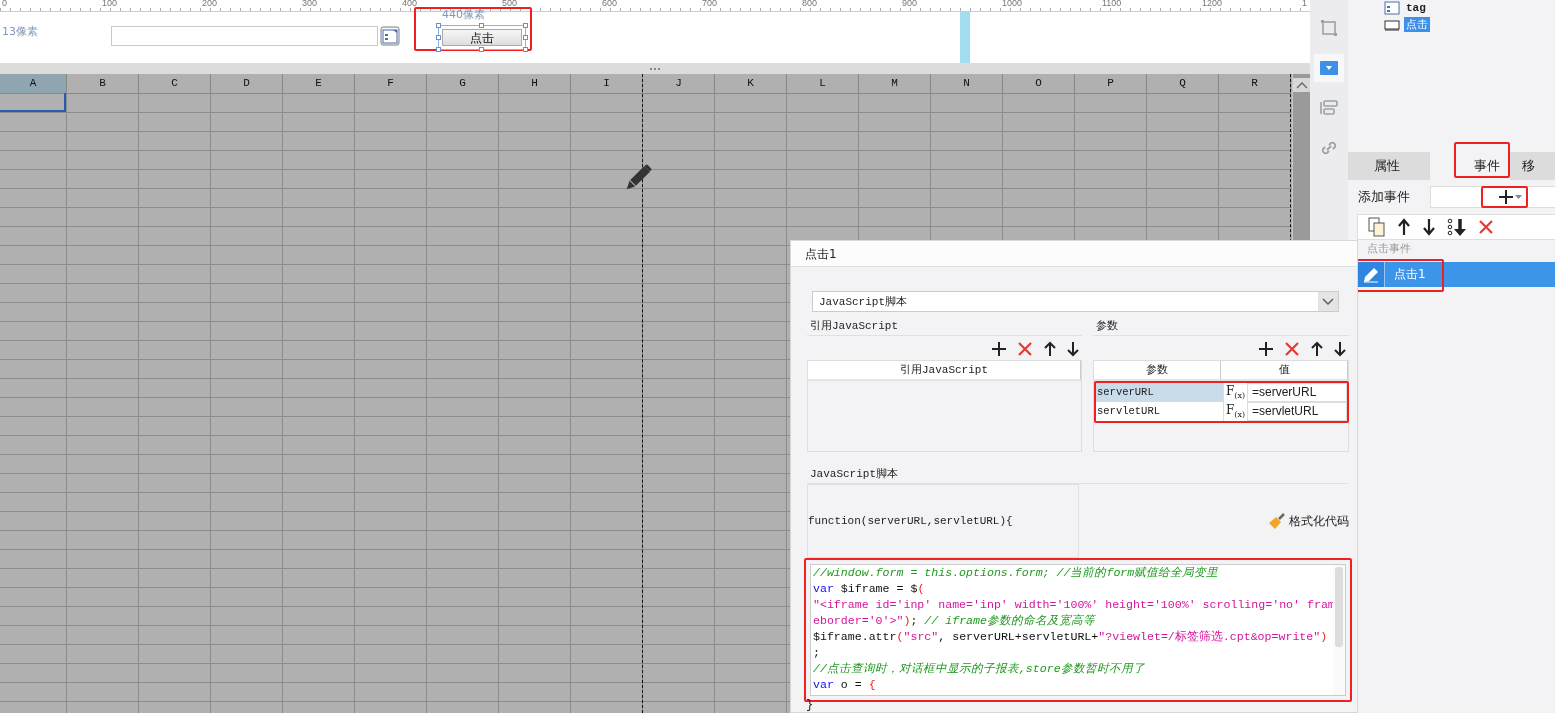  What do you see at coordinates (810, 705) in the screenshot?
I see `code-line: }` at bounding box center [810, 705].